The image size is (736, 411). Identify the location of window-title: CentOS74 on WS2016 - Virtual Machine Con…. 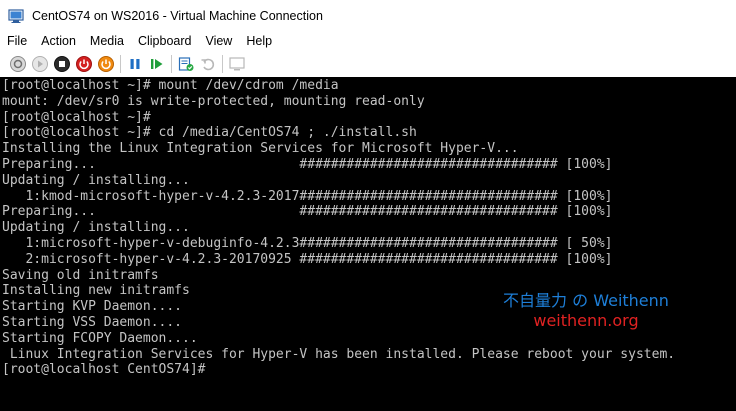
(177, 15).